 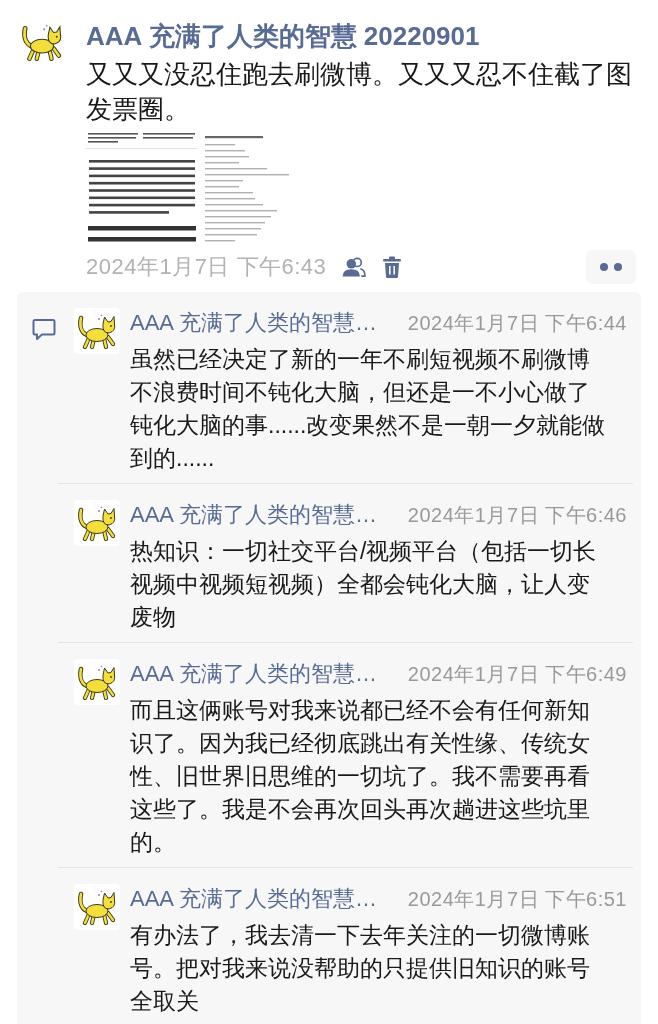 I want to click on comment-text: 而且这俩账号对我来说都已经不会有任何新知识了。因为我已经彻底跳出有关性缘、传统女性、旧世界旧思维的一切坑了。我不需要再看这些了。我是不会再次回头再次趟进这些坑里的。, so click(x=360, y=776).